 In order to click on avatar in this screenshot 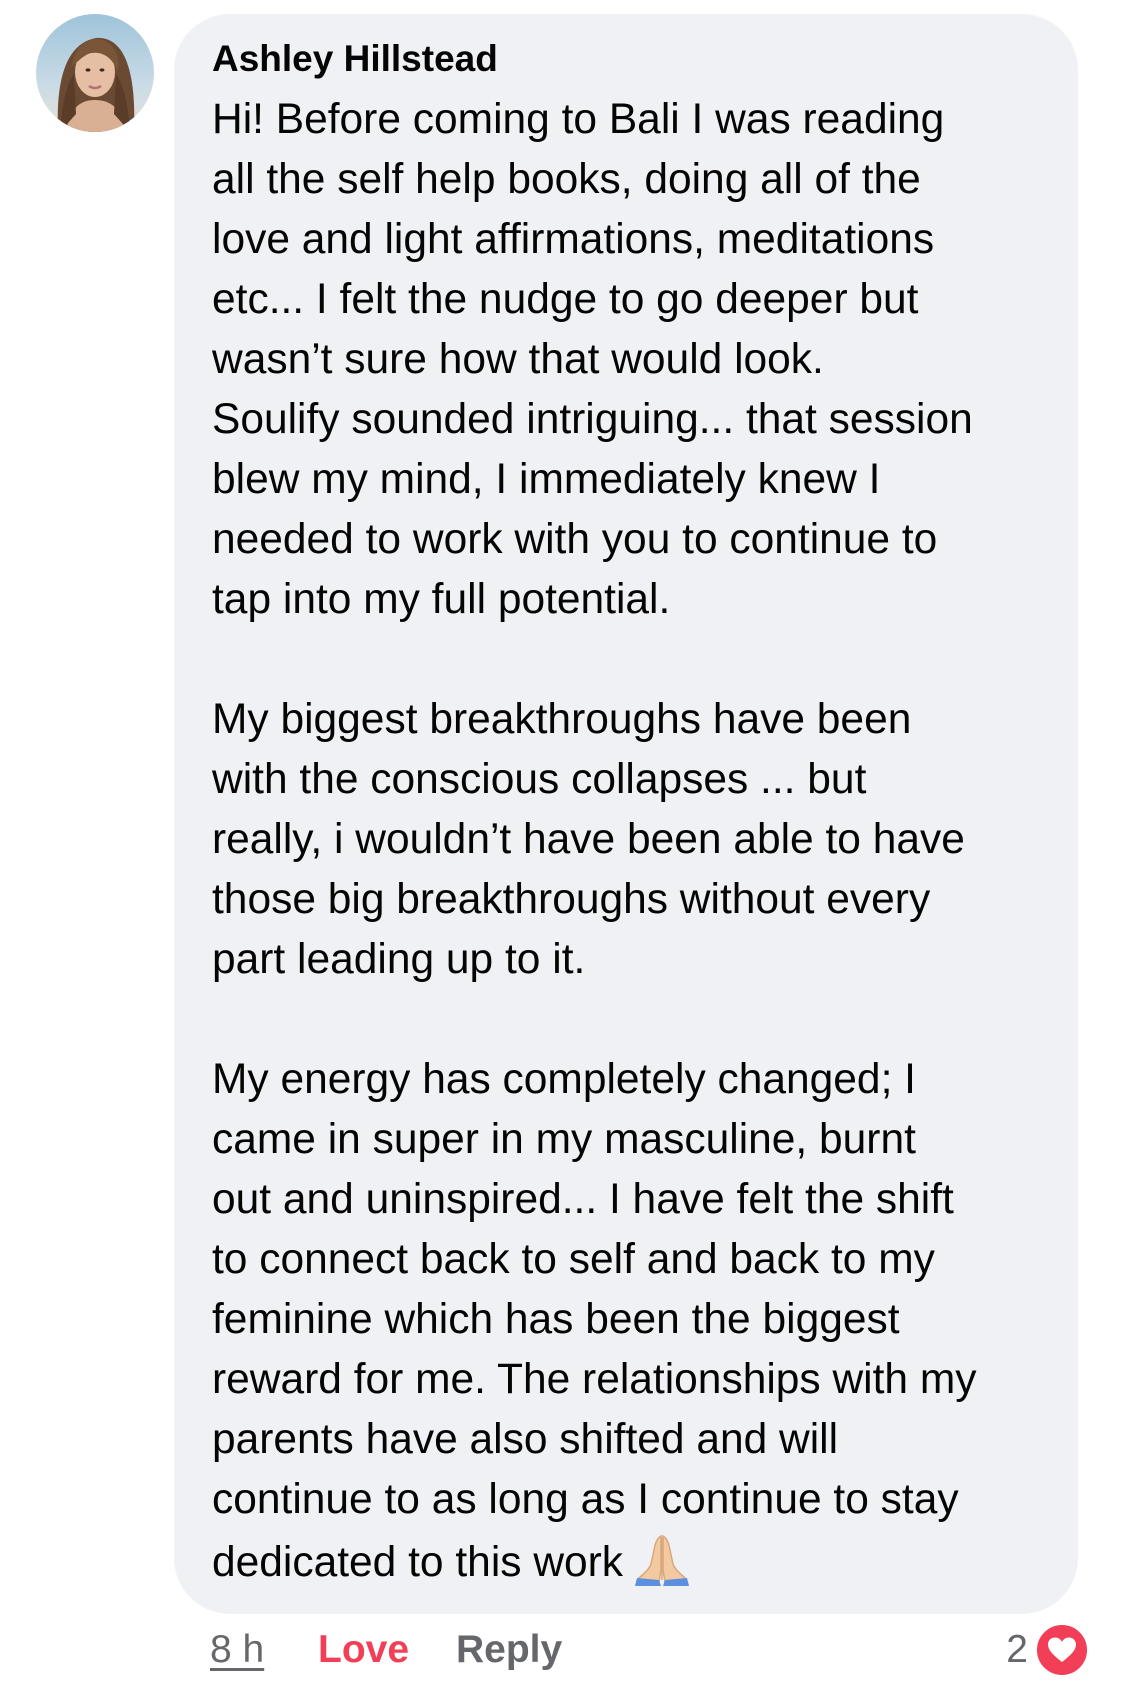, I will do `click(95, 73)`.